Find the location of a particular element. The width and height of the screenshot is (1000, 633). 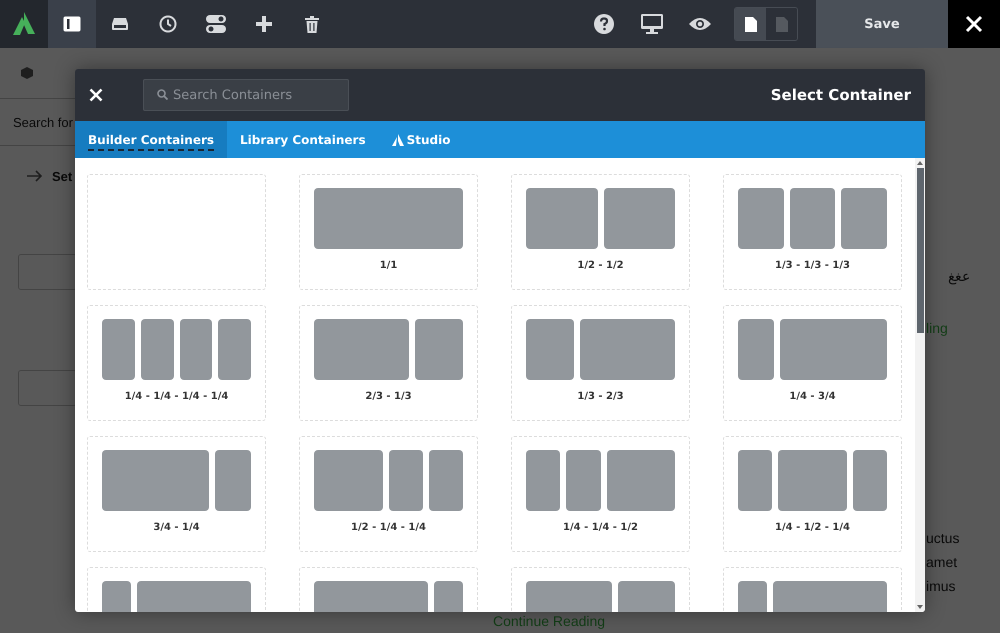

dialog-title: Select Container is located at coordinates (840, 95).